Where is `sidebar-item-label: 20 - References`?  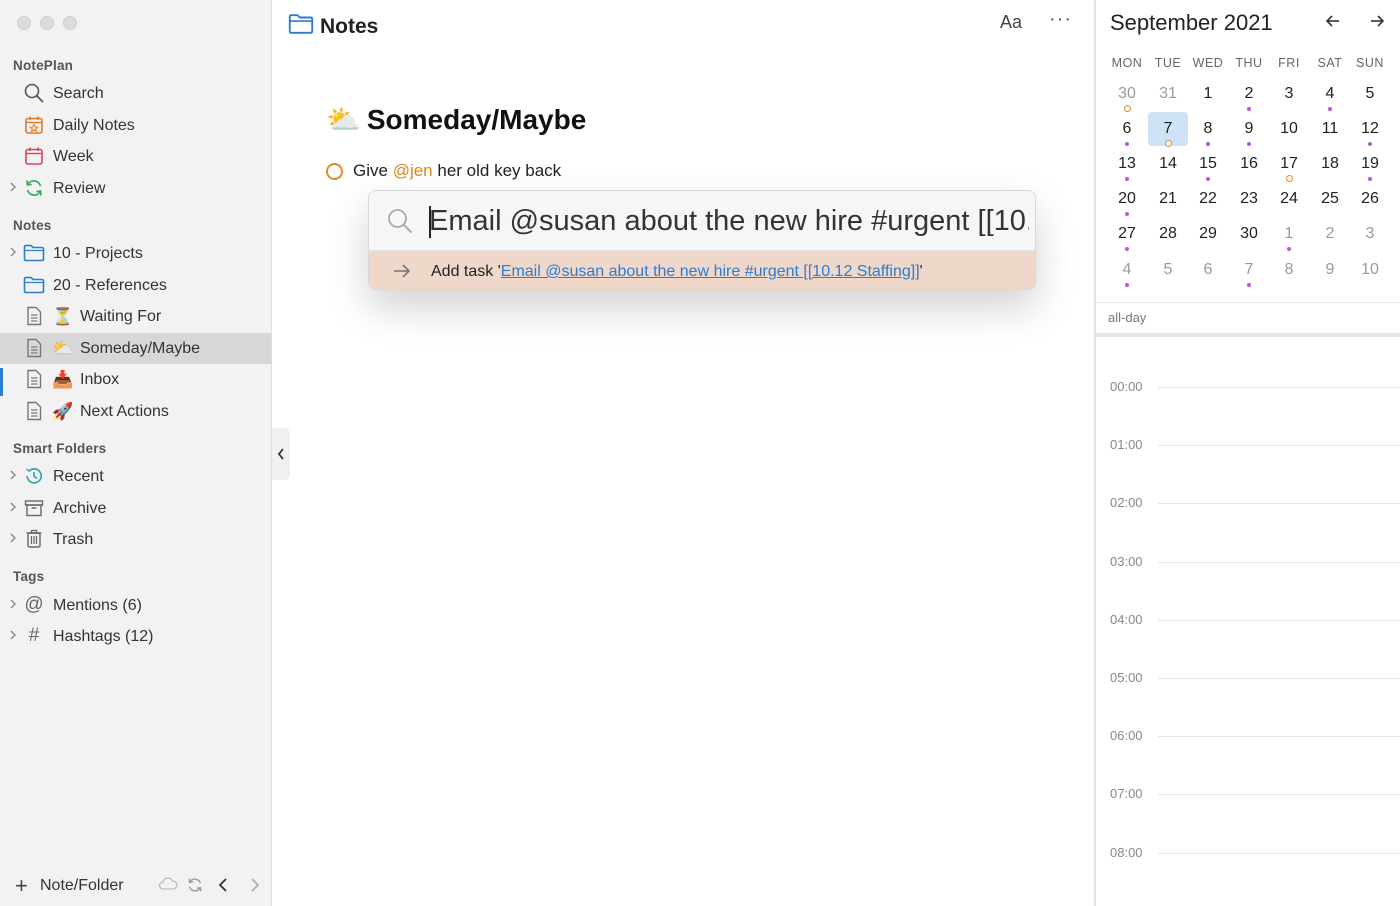
sidebar-item-label: 20 - References is located at coordinates (110, 285).